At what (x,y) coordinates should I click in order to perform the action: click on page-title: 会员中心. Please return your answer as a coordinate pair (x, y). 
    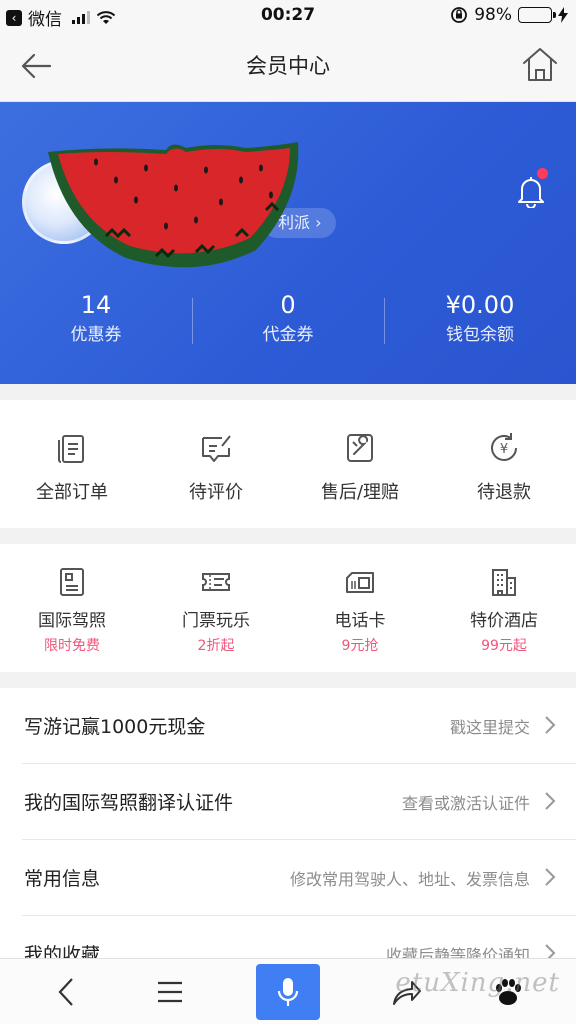
    Looking at the image, I should click on (288, 66).